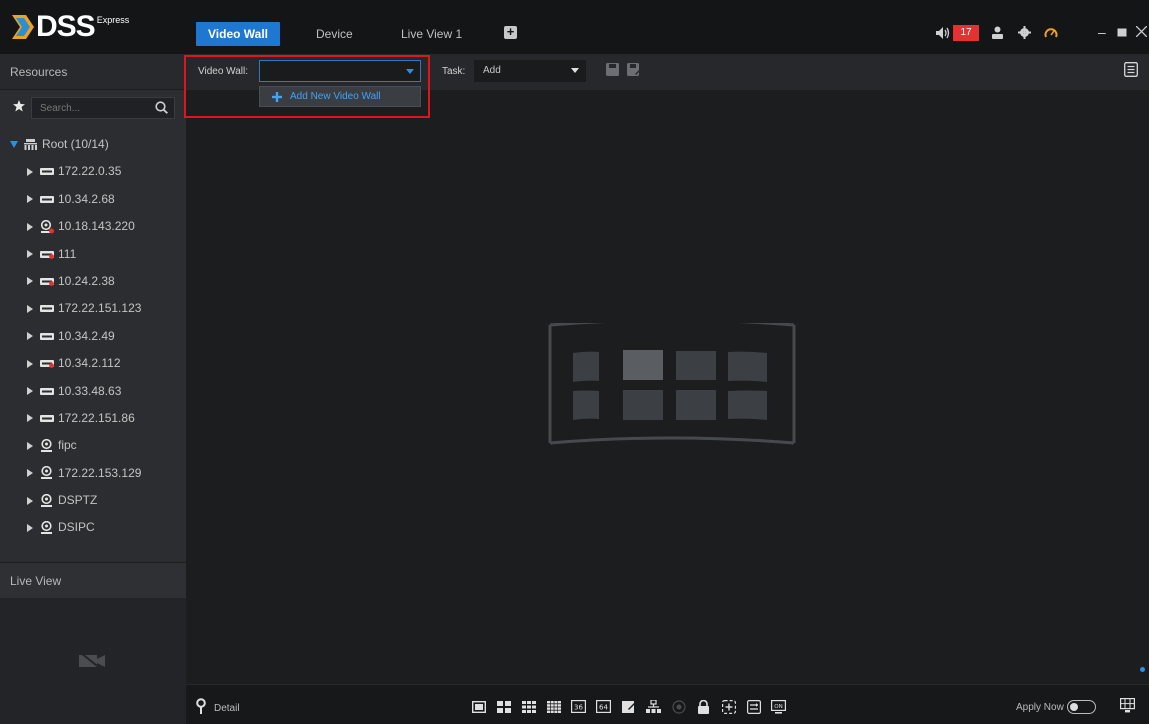 This screenshot has width=1149, height=724. I want to click on tree-device-item: 172.22.153.129, so click(93, 476).